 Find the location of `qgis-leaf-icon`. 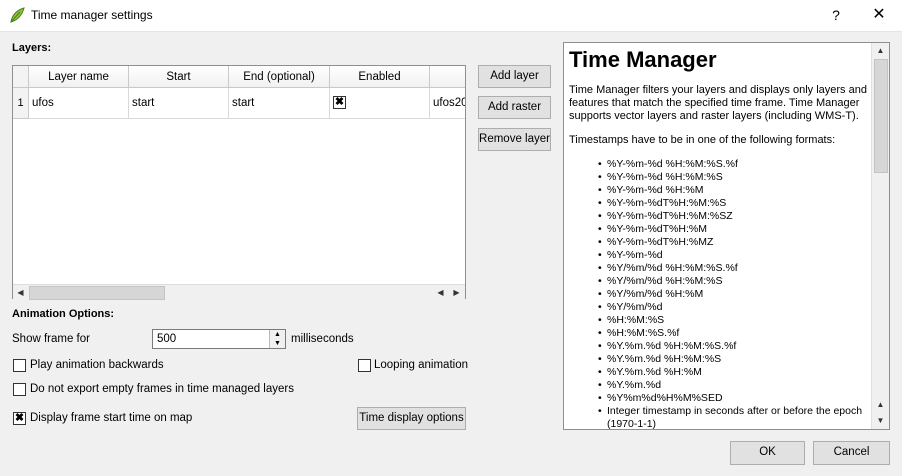

qgis-leaf-icon is located at coordinates (17, 15).